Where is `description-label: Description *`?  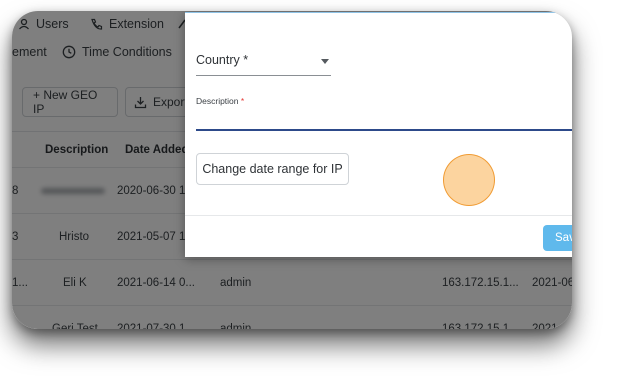
description-label: Description * is located at coordinates (220, 101).